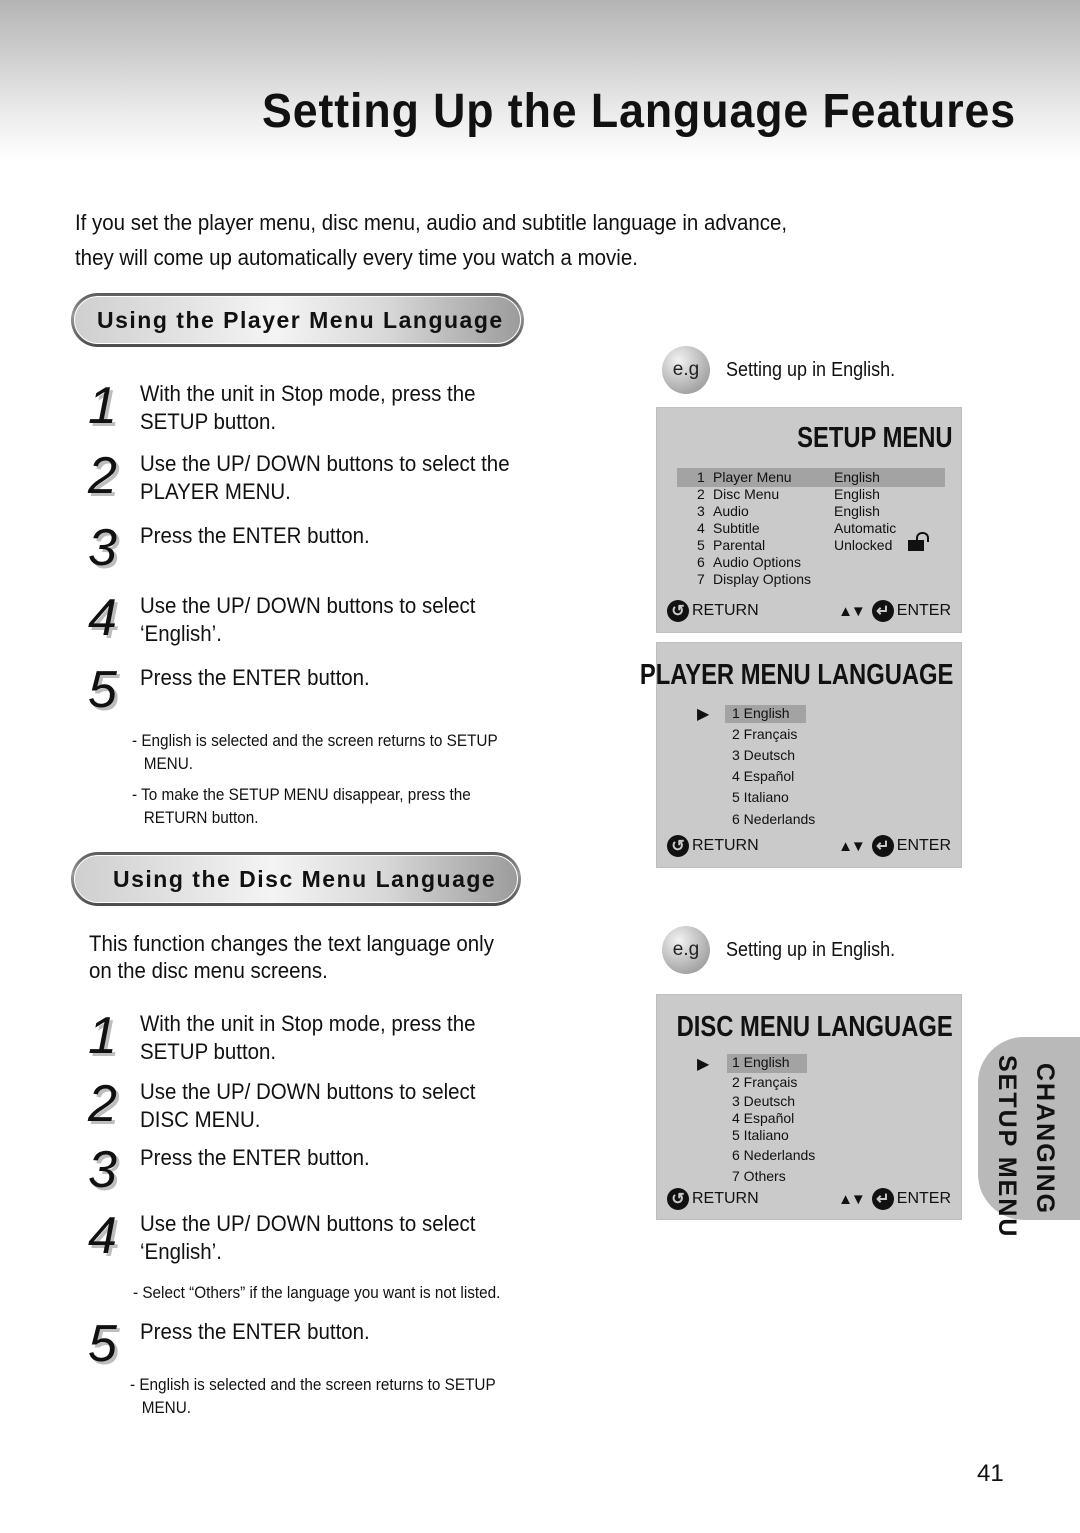 The image size is (1080, 1533). What do you see at coordinates (788, 370) in the screenshot?
I see `example-caption-1: e.g Setting up in English.` at bounding box center [788, 370].